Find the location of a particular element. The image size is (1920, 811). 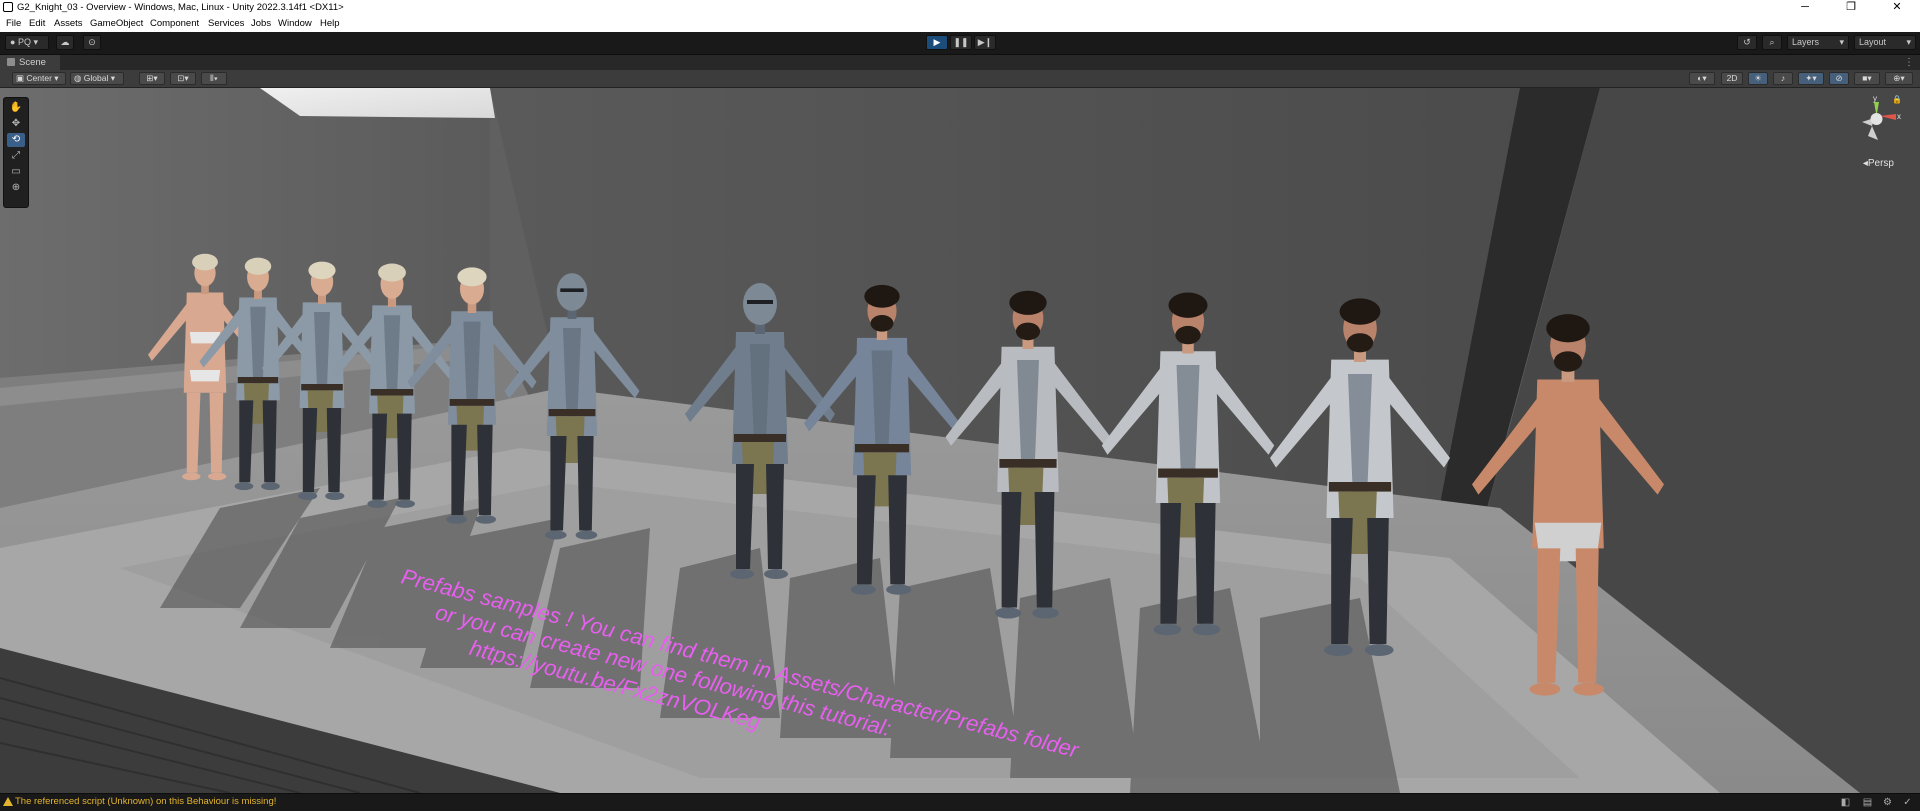

increment-snap-icon: ⊡▾ is located at coordinates (183, 78).